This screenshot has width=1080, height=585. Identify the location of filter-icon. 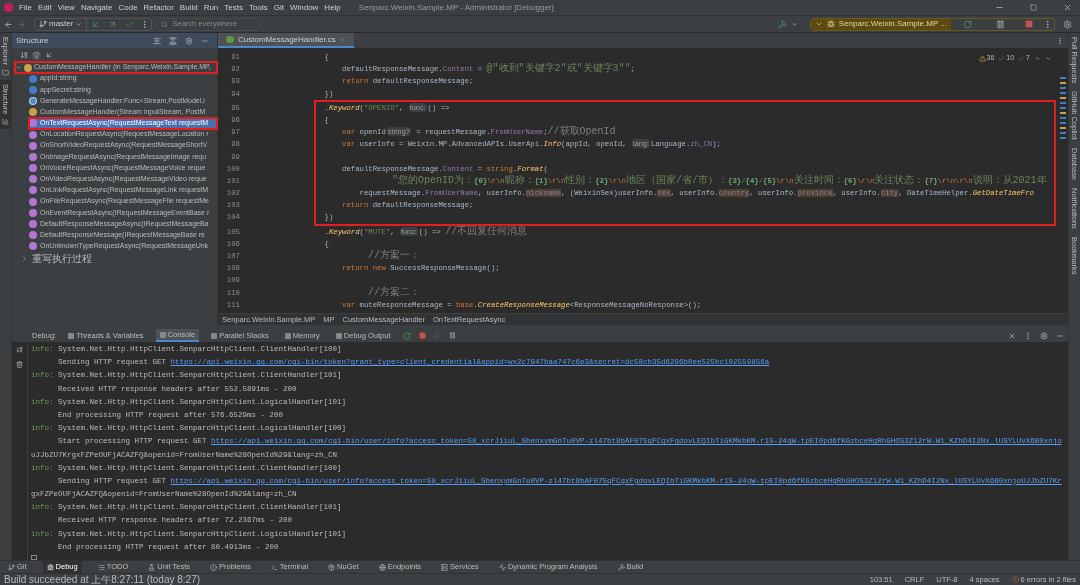
(36, 55).